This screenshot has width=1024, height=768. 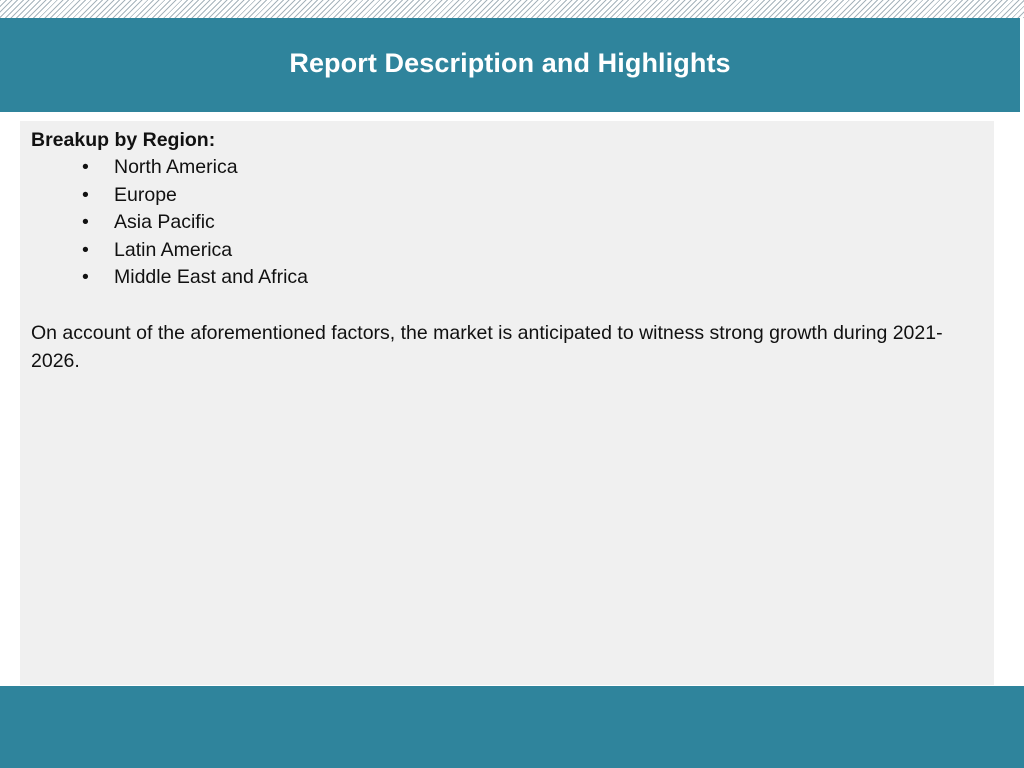 What do you see at coordinates (510, 62) in the screenshot?
I see `slide-title: Report Description and Highlights` at bounding box center [510, 62].